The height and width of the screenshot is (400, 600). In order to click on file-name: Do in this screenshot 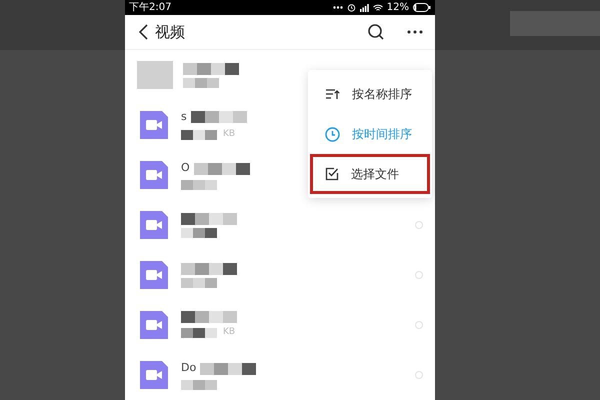, I will do `click(188, 368)`.